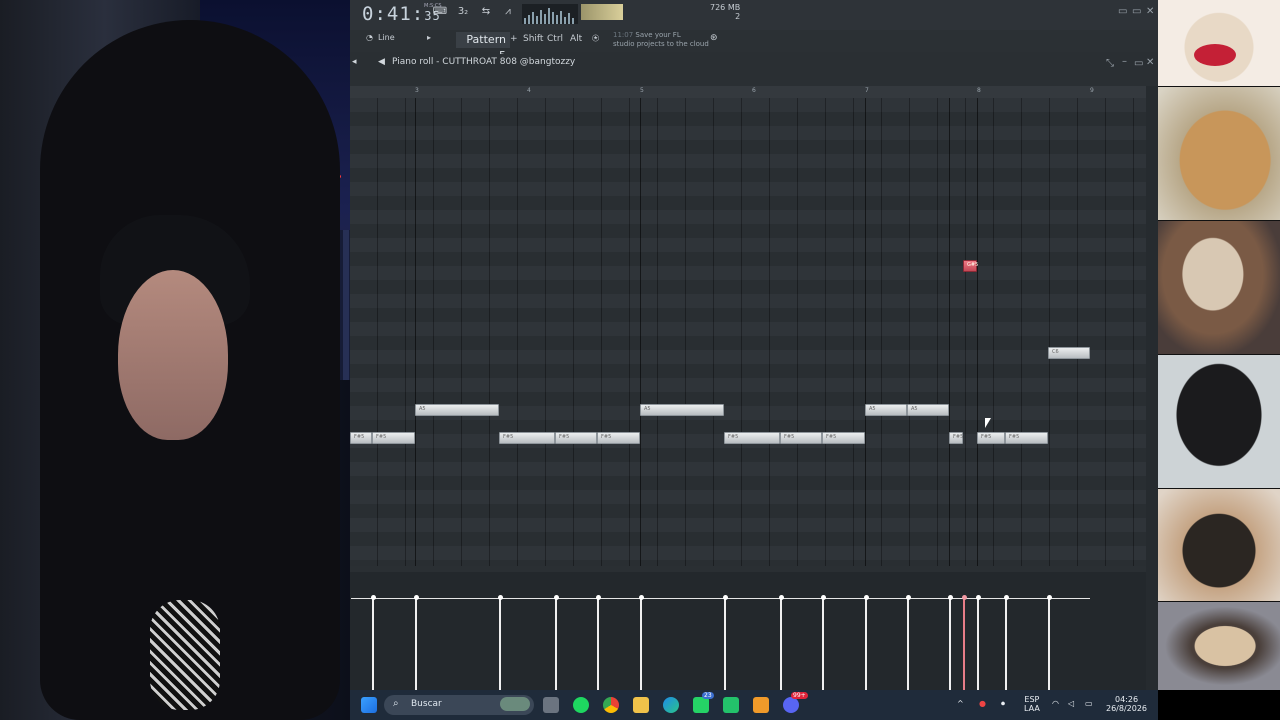  Describe the element at coordinates (748, 92) in the screenshot. I see `timeline-ruler: 3 4 5 6 7 8 9` at that location.